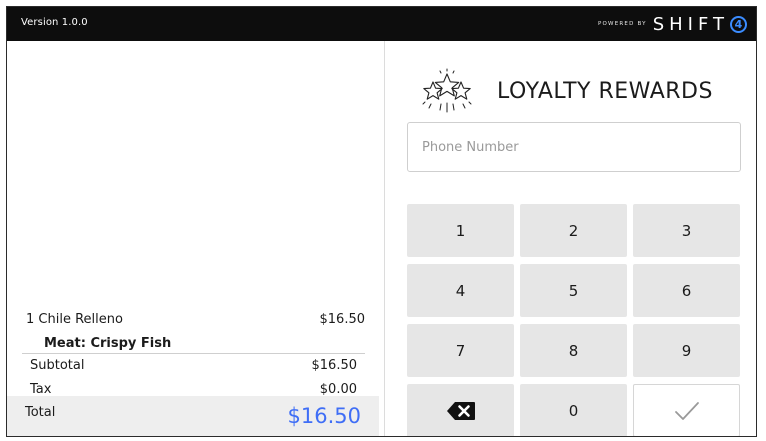 This screenshot has height=441, width=766. What do you see at coordinates (690, 24) in the screenshot?
I see `brand-name: SHIFT` at bounding box center [690, 24].